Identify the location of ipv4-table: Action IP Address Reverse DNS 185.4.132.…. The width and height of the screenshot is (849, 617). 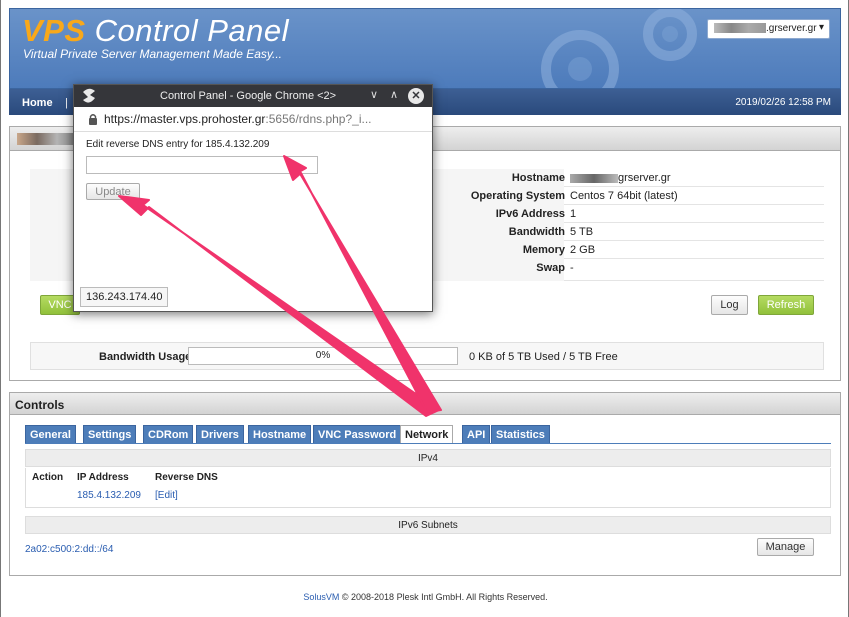
(428, 488).